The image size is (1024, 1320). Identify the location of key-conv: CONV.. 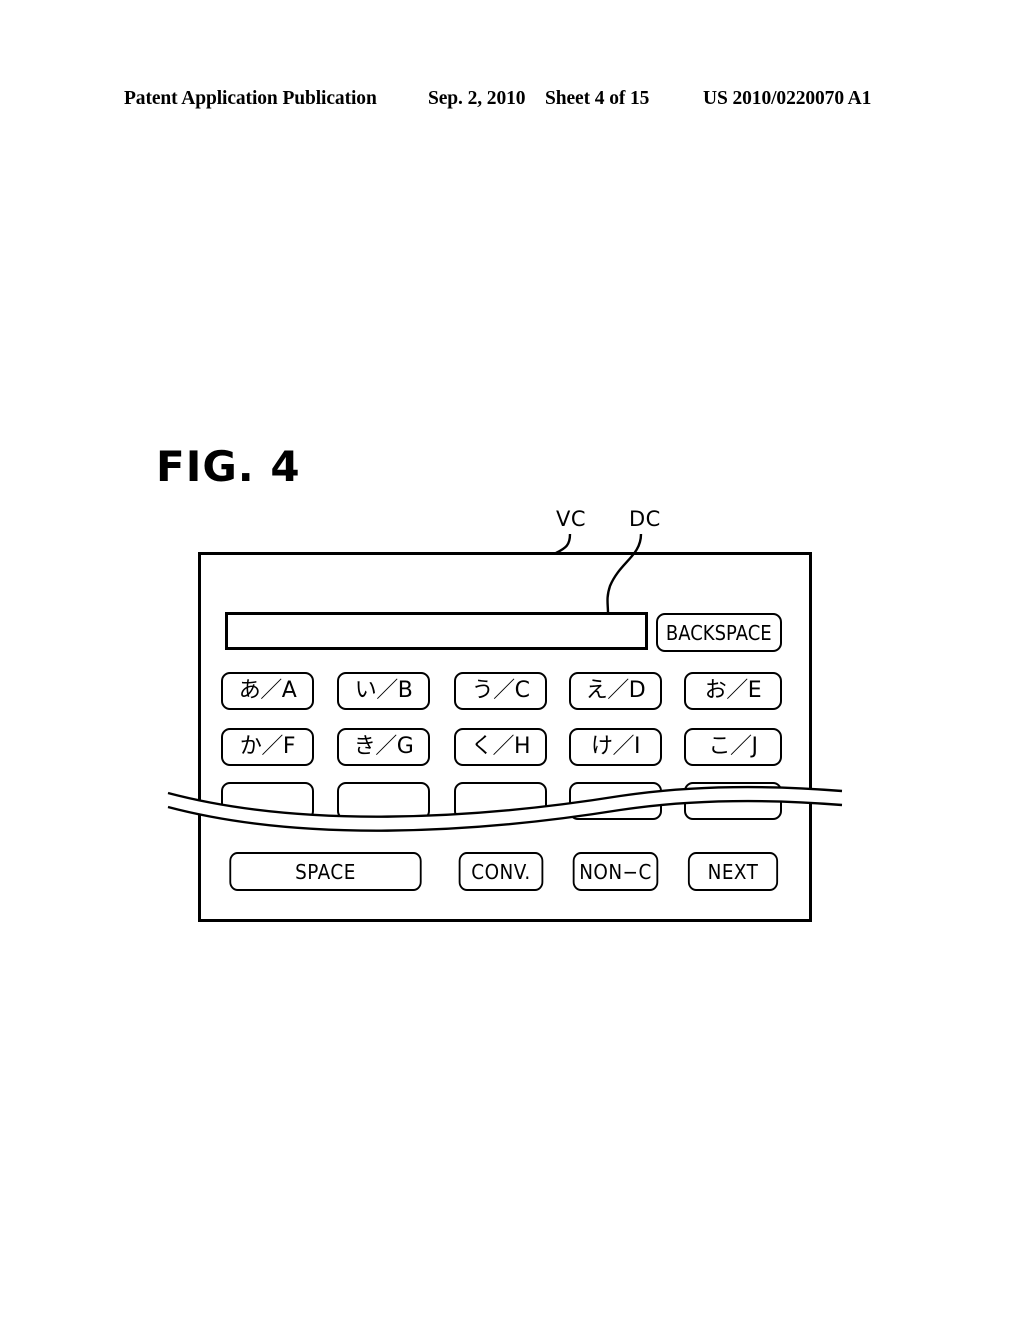
(501, 871).